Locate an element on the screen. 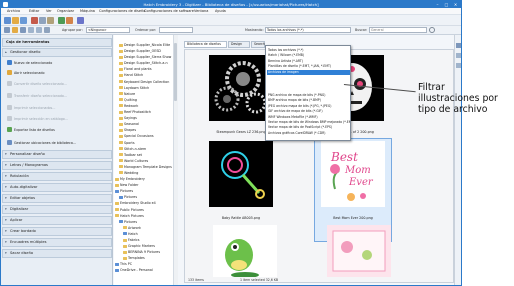 The image size is (514, 286). machine-icon is located at coordinates (80, 20).